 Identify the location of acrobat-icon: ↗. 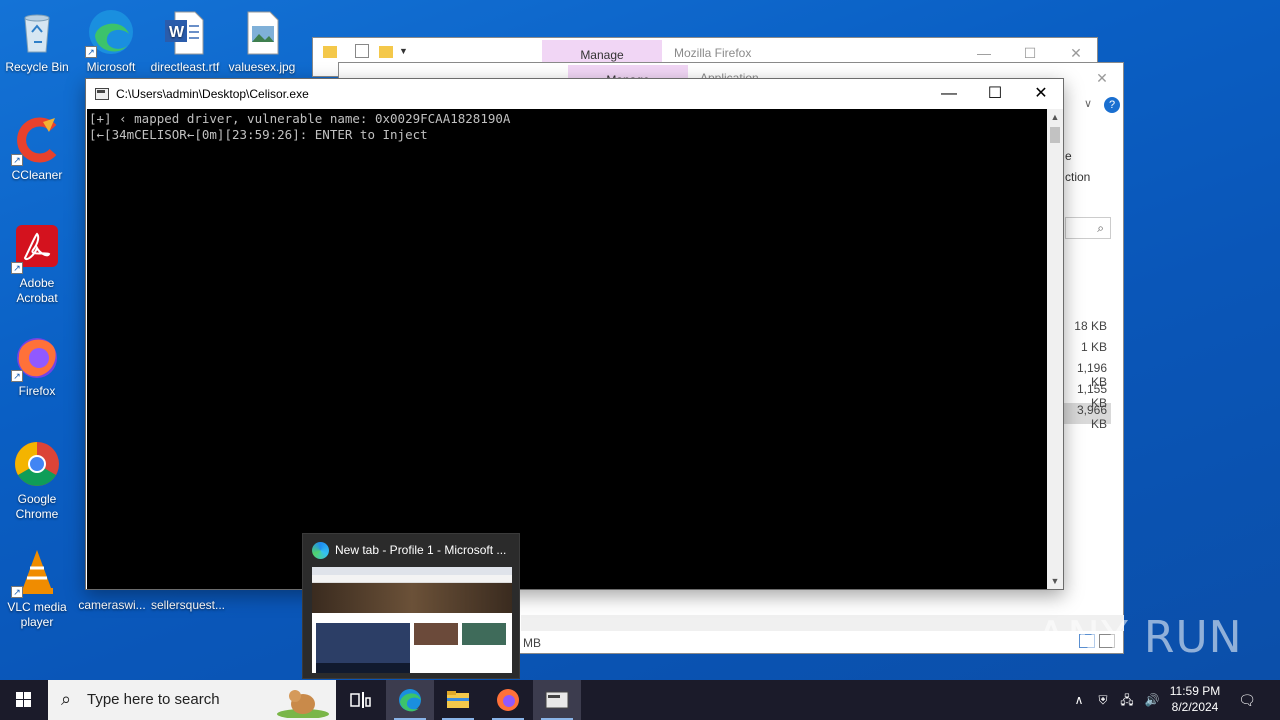
(36, 249).